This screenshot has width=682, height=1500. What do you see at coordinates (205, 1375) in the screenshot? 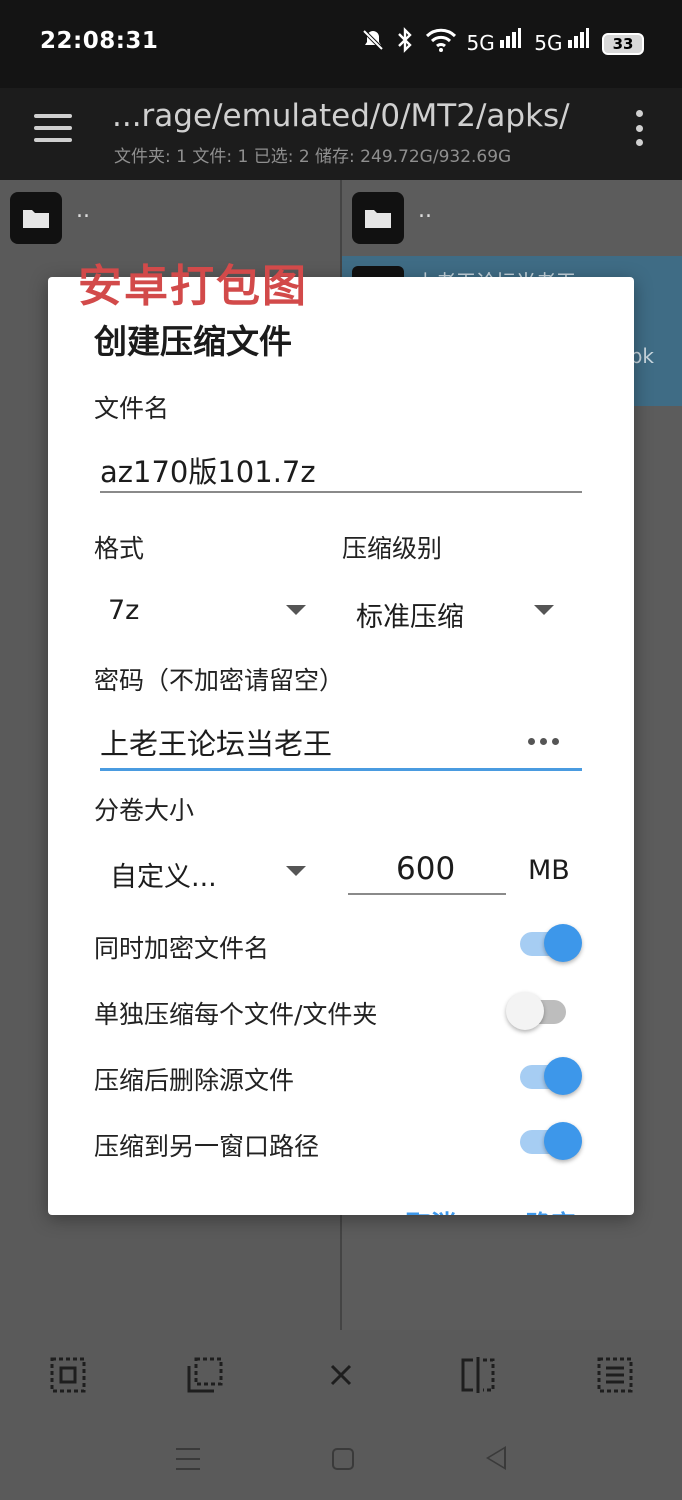
I see `invert-selection-icon` at bounding box center [205, 1375].